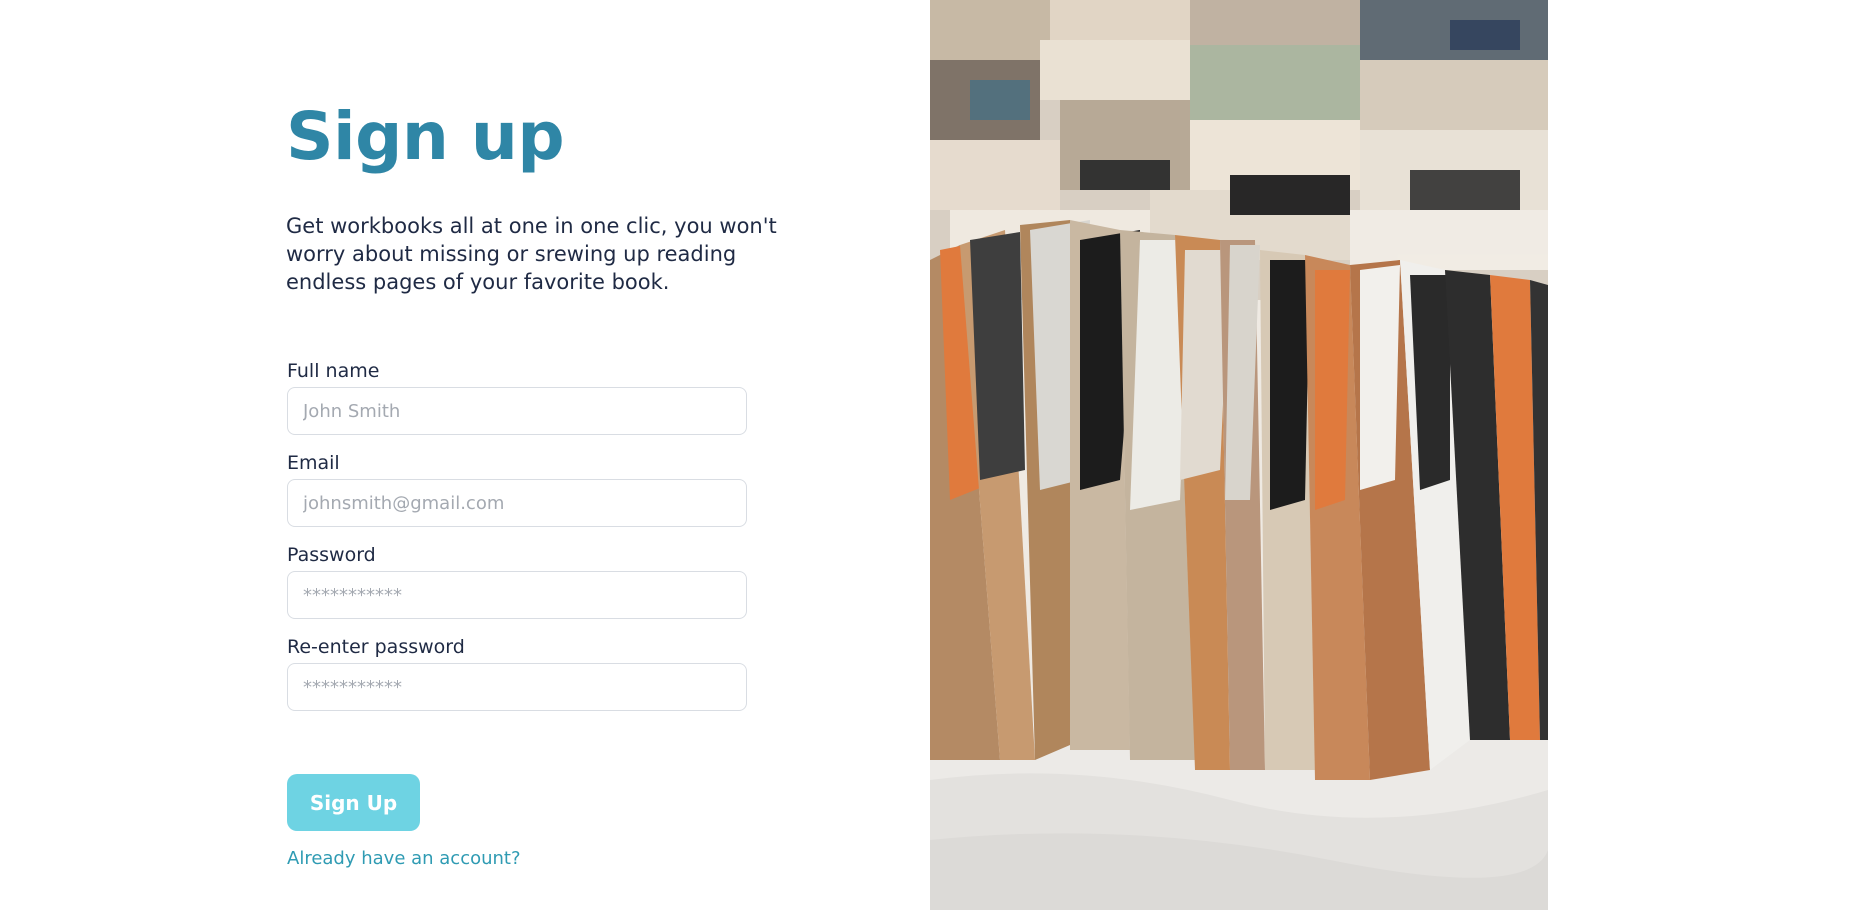  Describe the element at coordinates (376, 647) in the screenshot. I see `reenter-password-label: Re-enter password` at that location.